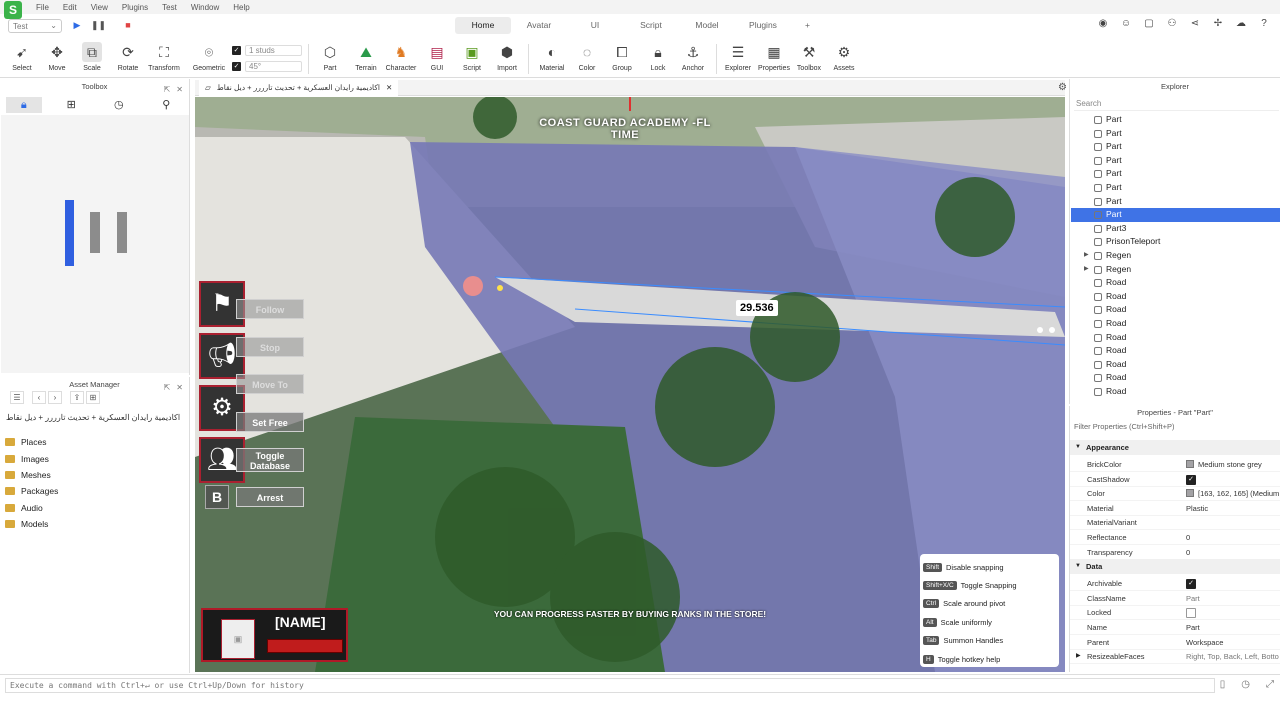 Image resolution: width=1280 pixels, height=720 pixels. Describe the element at coordinates (35, 26) in the screenshot. I see `test-mode-select: Test ⌄` at that location.